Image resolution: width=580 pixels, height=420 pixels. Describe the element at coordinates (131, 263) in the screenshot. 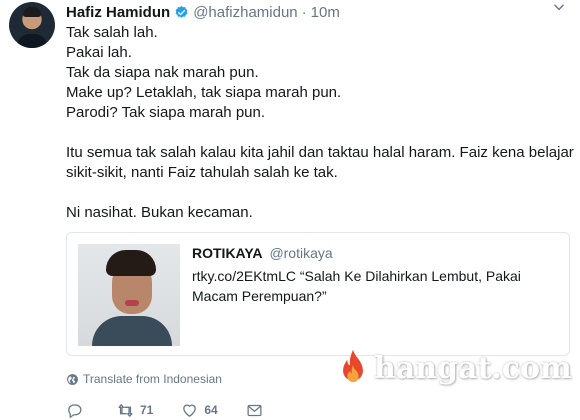

I see `thumbnail-hair` at that location.